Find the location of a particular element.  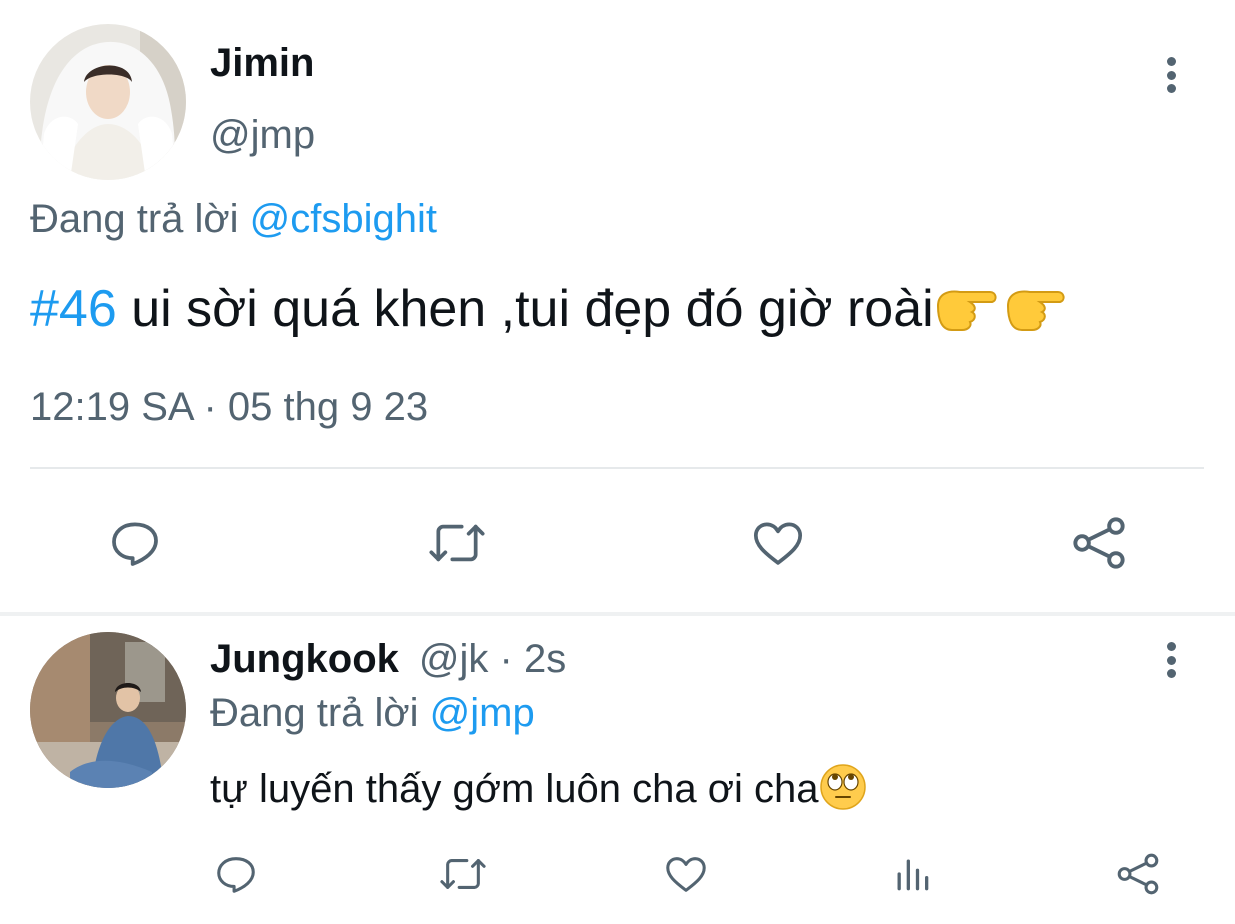

author-meta: @jk · 2s is located at coordinates (492, 659).